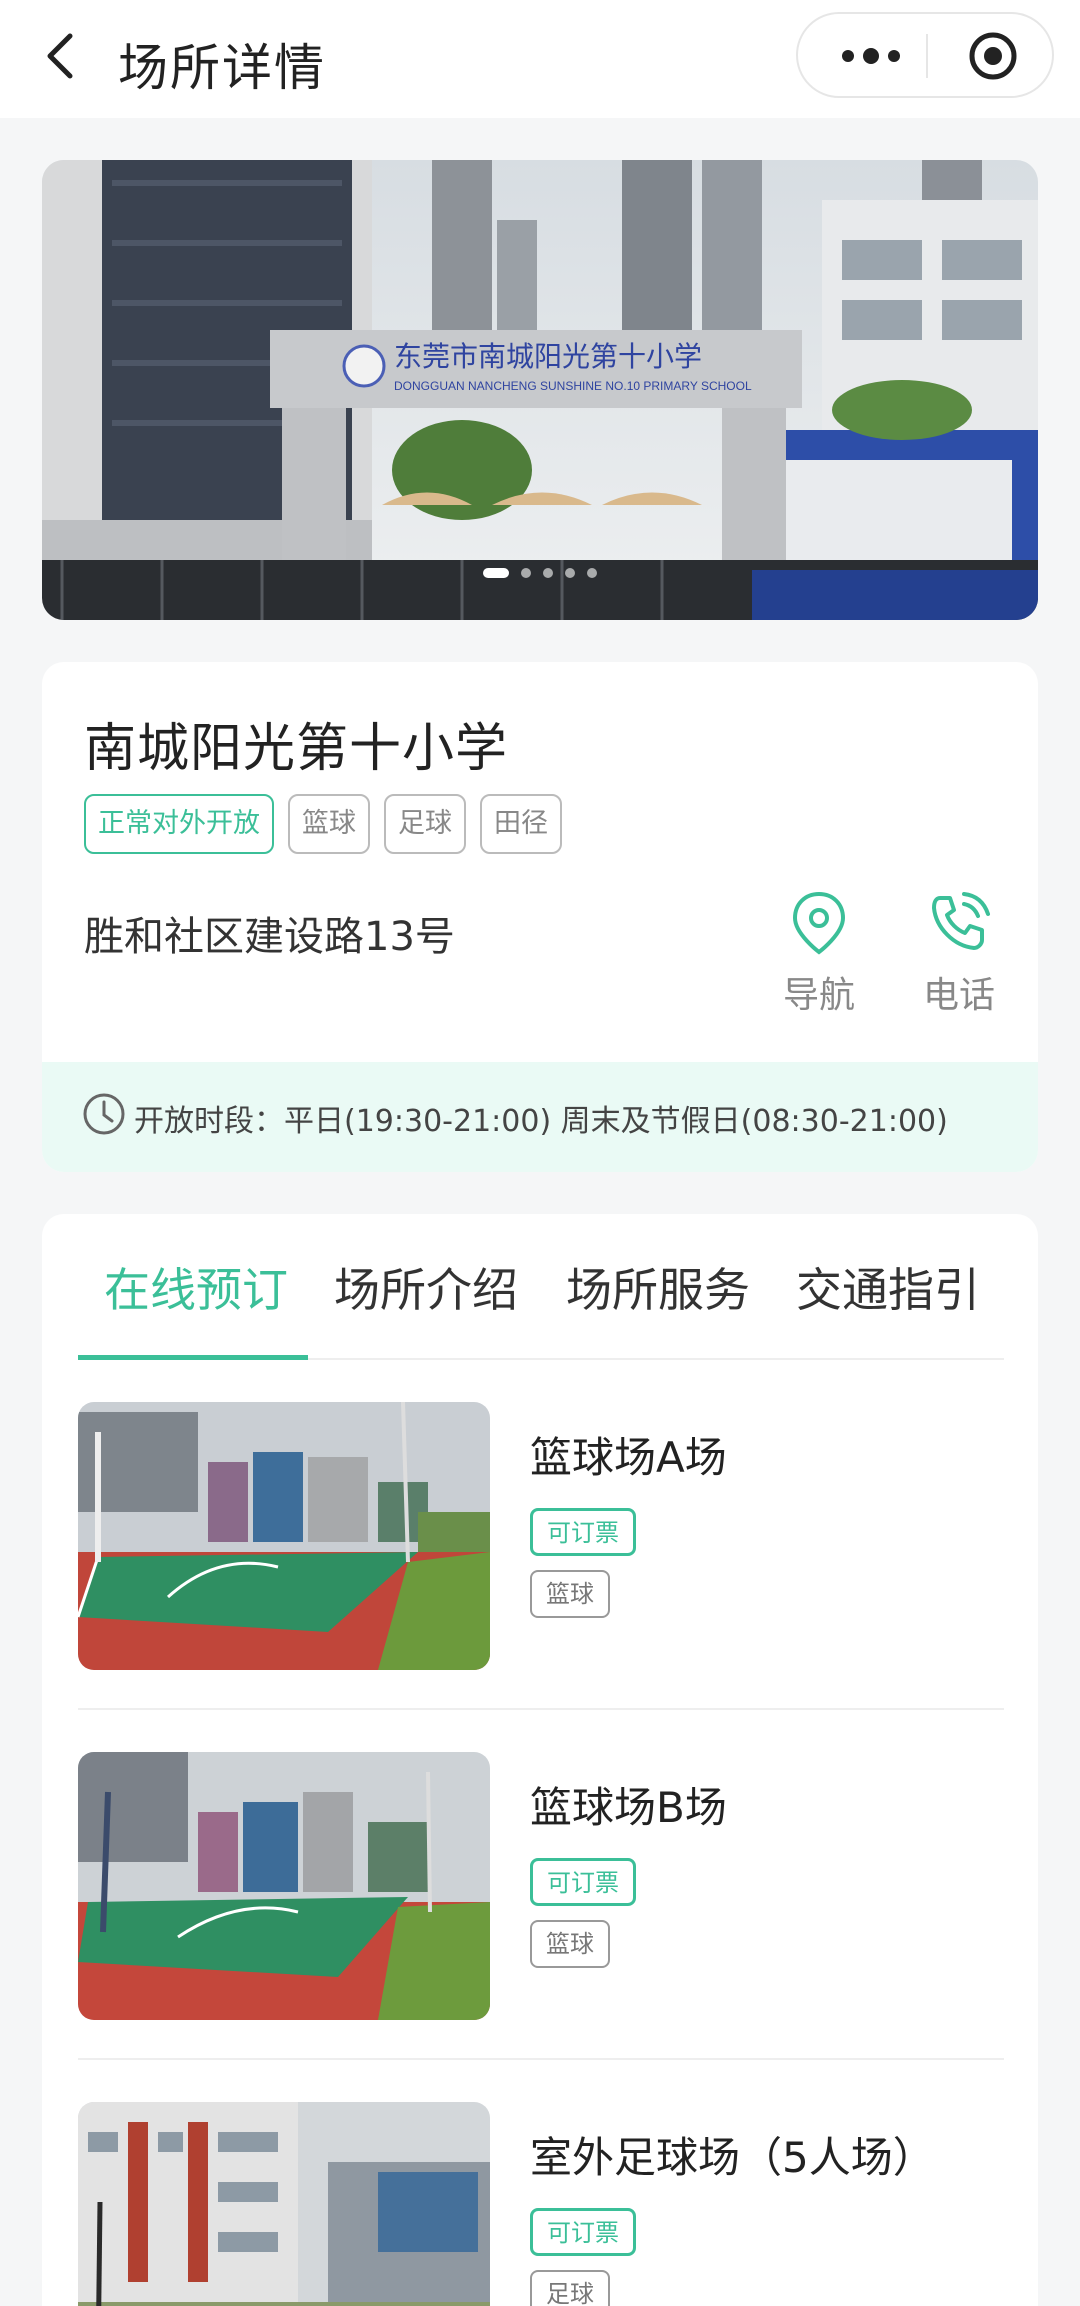 The width and height of the screenshot is (1080, 2306). Describe the element at coordinates (541, 2183) in the screenshot. I see `facility-item: 室外足球场（5人场） 可订票 足球` at that location.